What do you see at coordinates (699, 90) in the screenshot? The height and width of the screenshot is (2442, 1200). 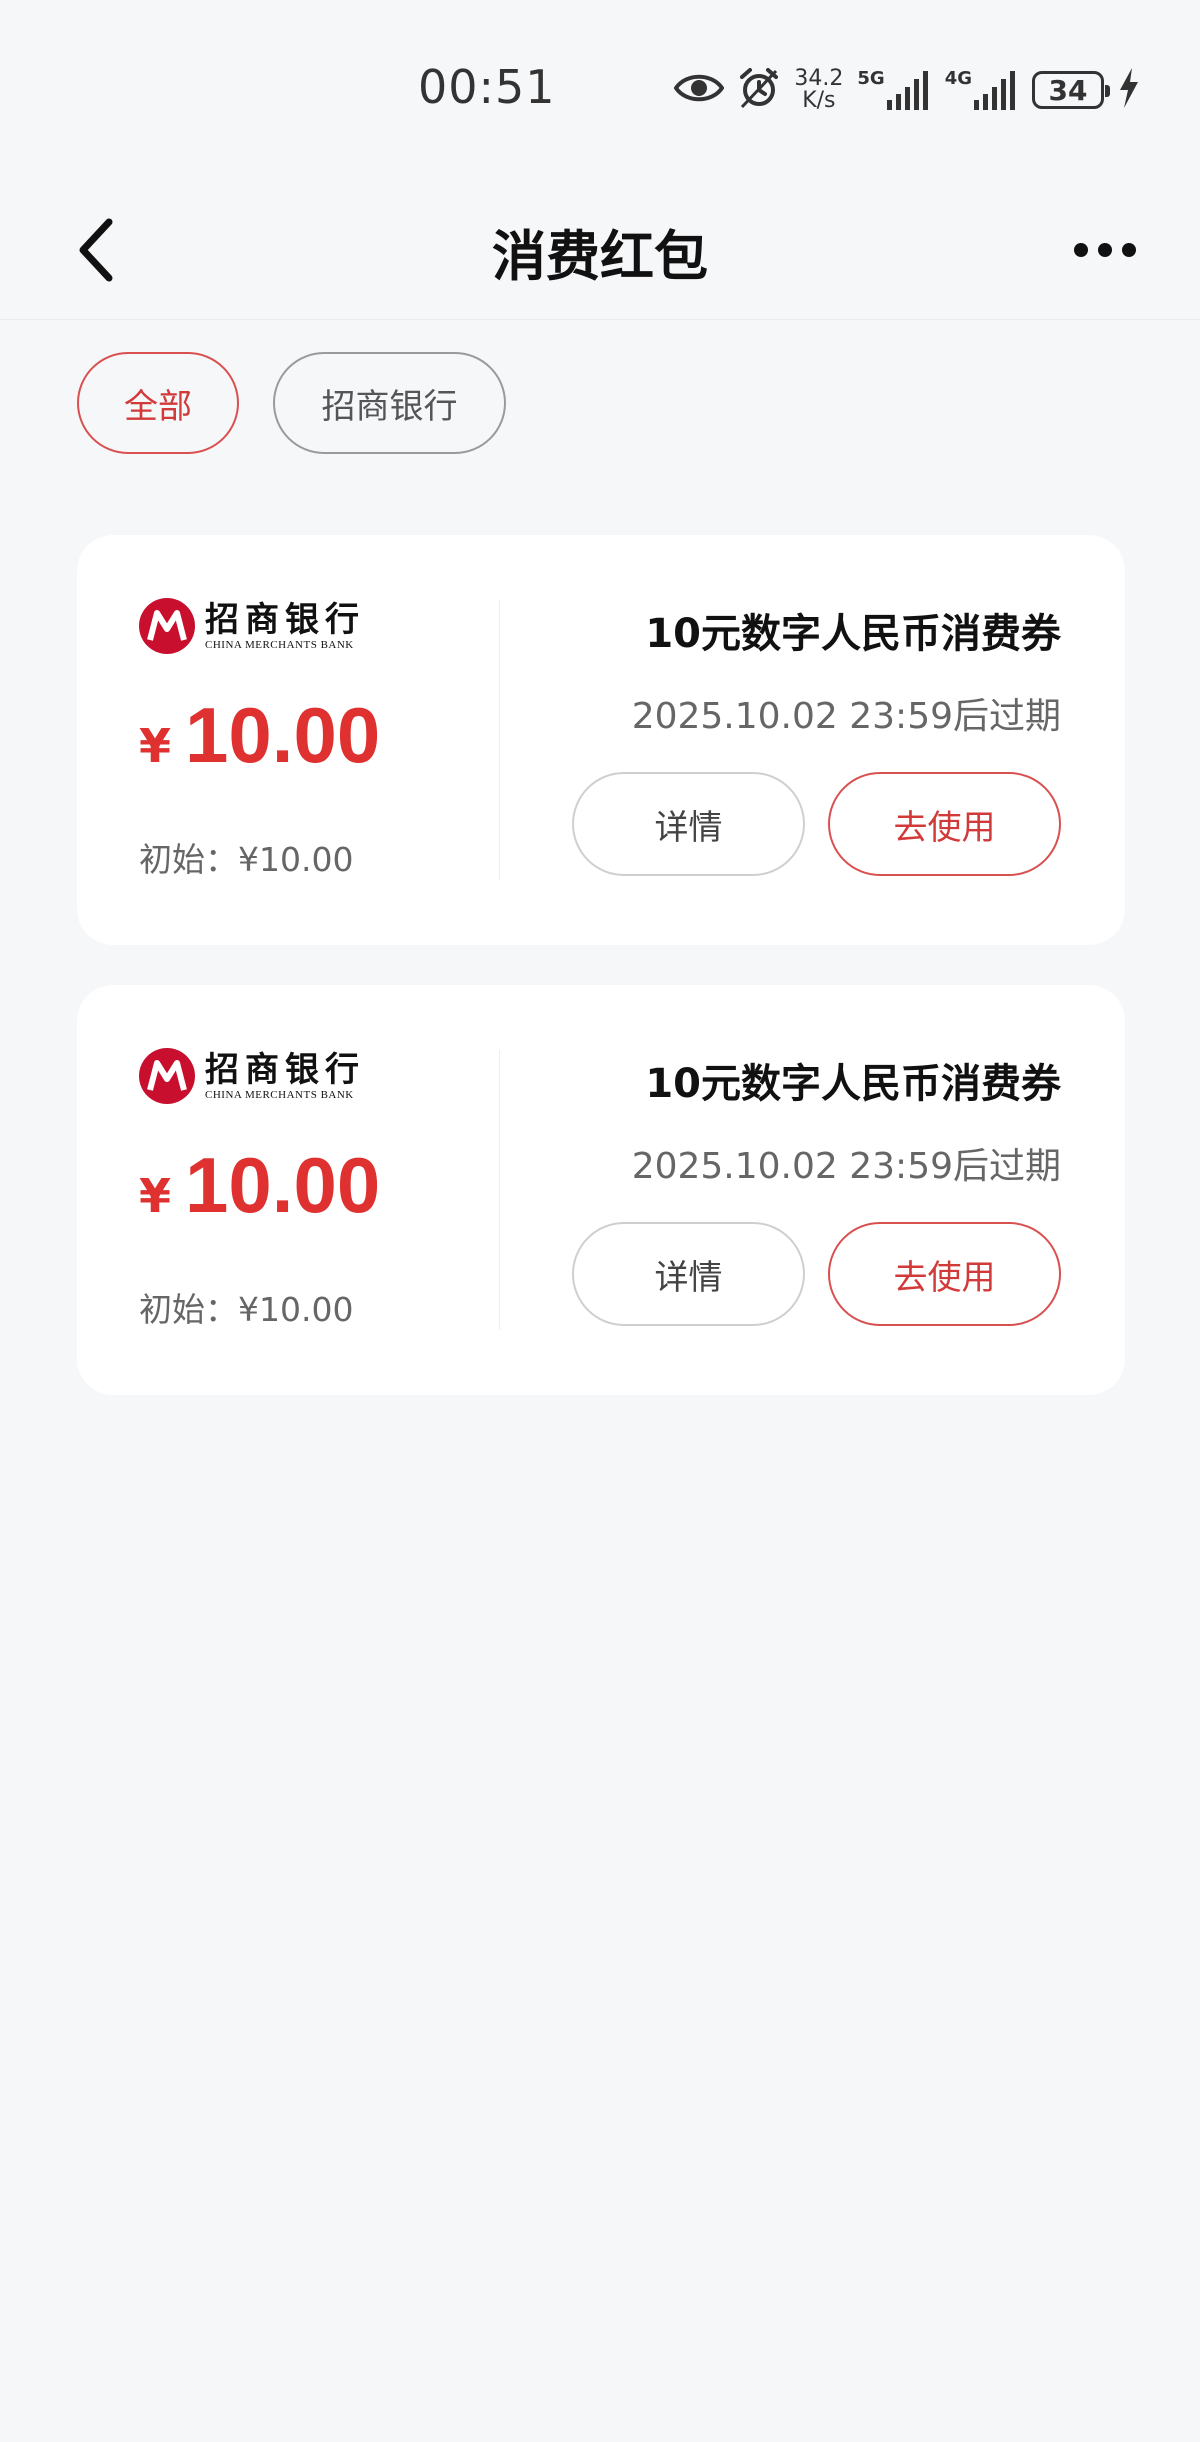 I see `eye-icon` at bounding box center [699, 90].